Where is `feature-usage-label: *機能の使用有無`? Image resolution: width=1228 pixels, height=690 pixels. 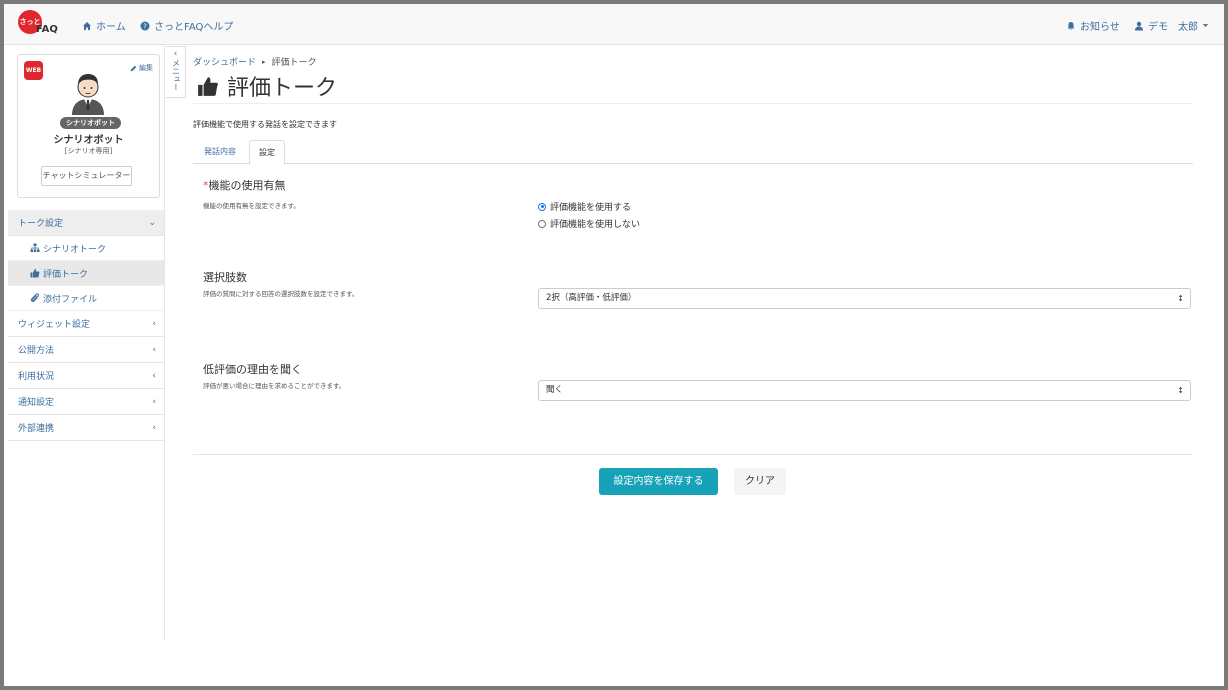
feature-usage-label: *機能の使用有無 is located at coordinates (244, 185).